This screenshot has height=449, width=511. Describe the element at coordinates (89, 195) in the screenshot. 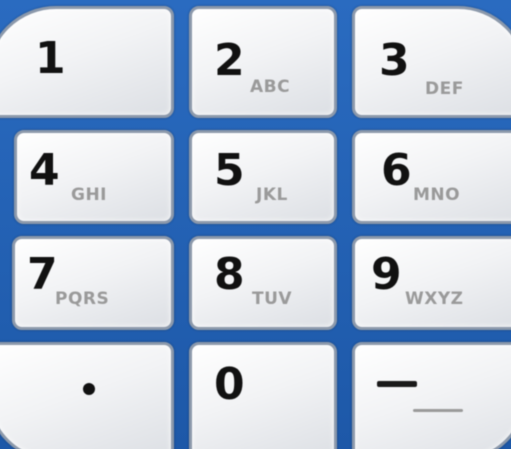

I see `key-letters: GHI` at that location.